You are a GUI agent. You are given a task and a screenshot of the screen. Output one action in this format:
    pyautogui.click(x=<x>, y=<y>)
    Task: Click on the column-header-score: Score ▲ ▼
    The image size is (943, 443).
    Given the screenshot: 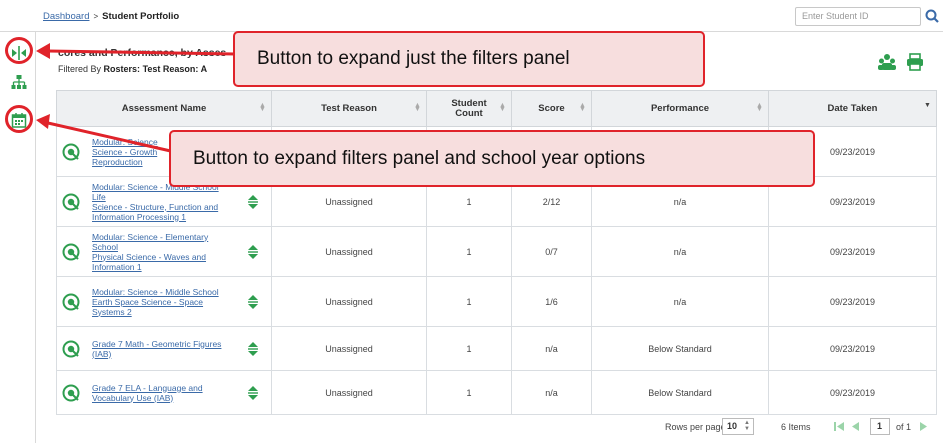 What is the action you would take?
    pyautogui.click(x=551, y=108)
    